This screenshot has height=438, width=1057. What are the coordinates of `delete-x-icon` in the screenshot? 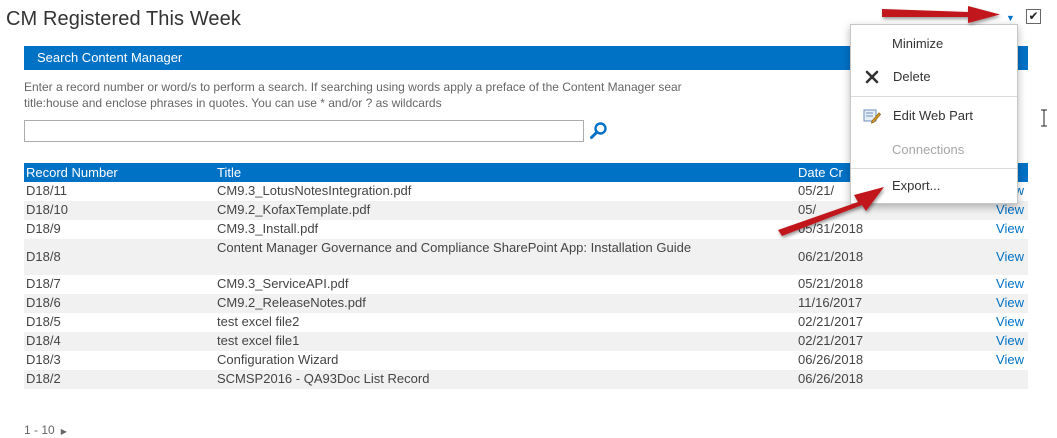 It's located at (872, 77).